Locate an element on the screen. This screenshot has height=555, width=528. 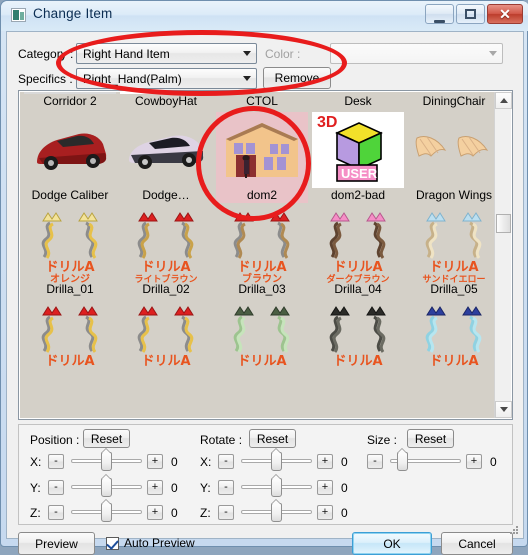
rotate-y-minus-button: - is located at coordinates (226, 487).